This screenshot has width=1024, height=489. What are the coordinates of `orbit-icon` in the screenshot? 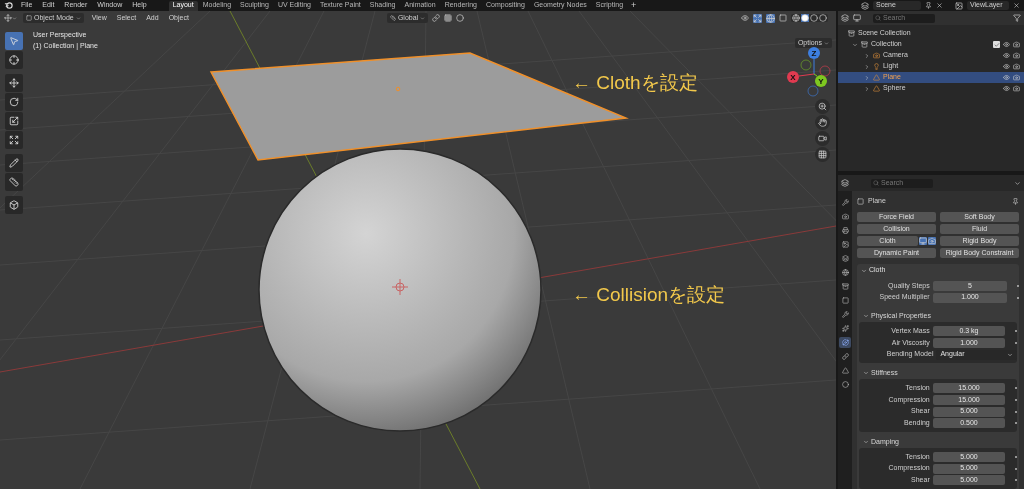 It's located at (845, 342).